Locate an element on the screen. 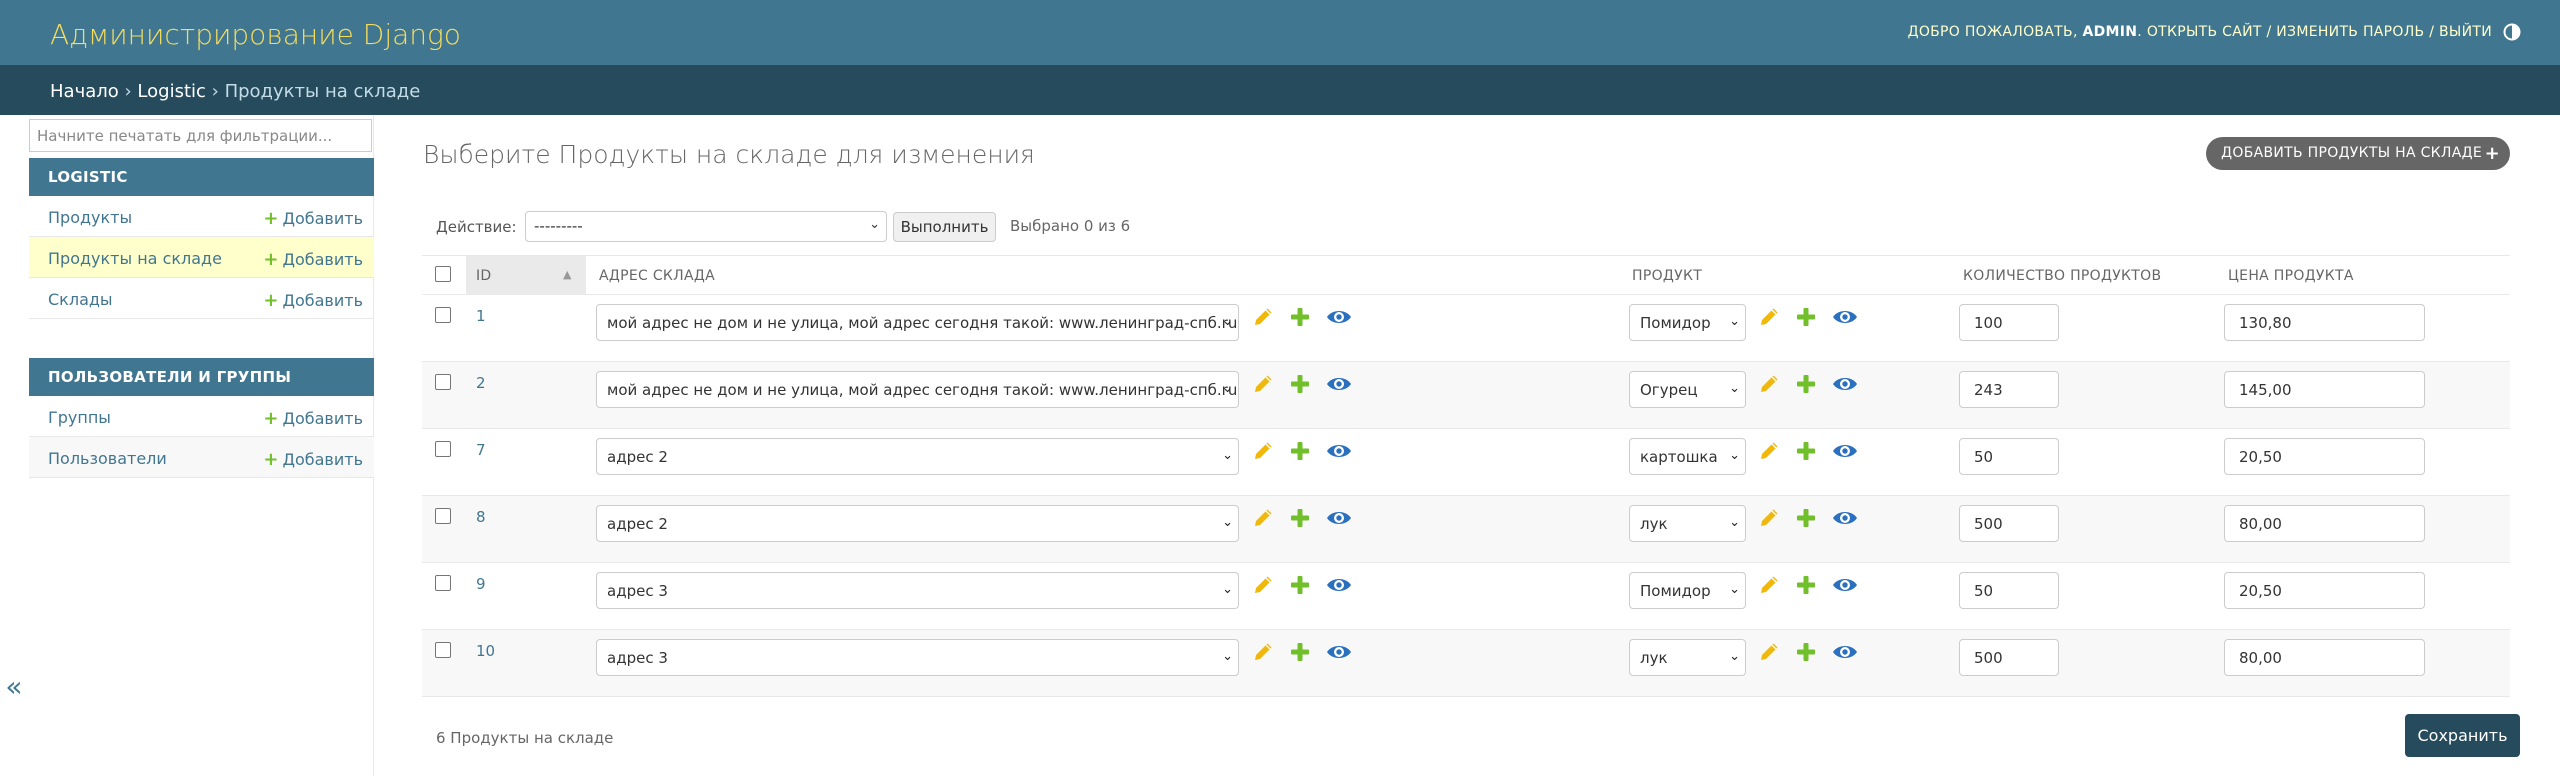 The width and height of the screenshot is (2560, 776). save-button: Сохранить is located at coordinates (2462, 735).